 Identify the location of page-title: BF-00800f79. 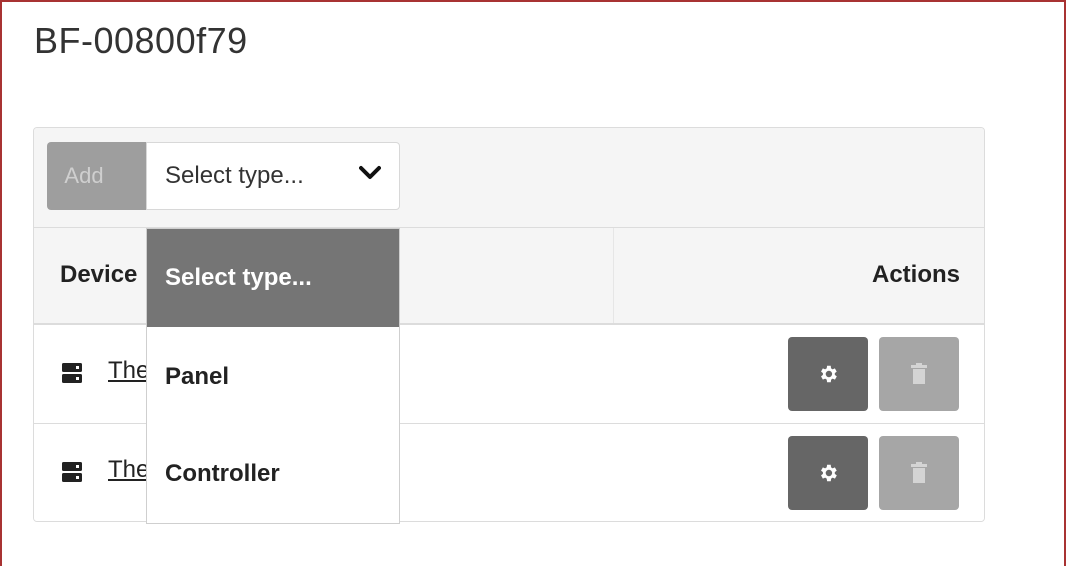
(141, 40).